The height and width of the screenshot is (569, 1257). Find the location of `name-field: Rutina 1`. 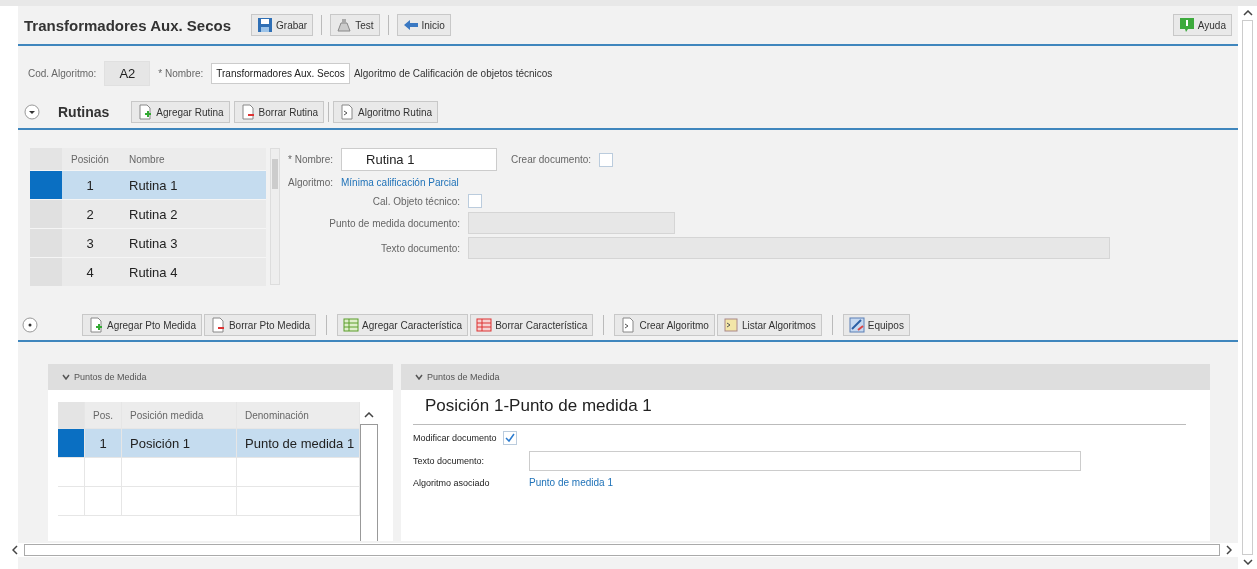

name-field: Rutina 1 is located at coordinates (419, 159).